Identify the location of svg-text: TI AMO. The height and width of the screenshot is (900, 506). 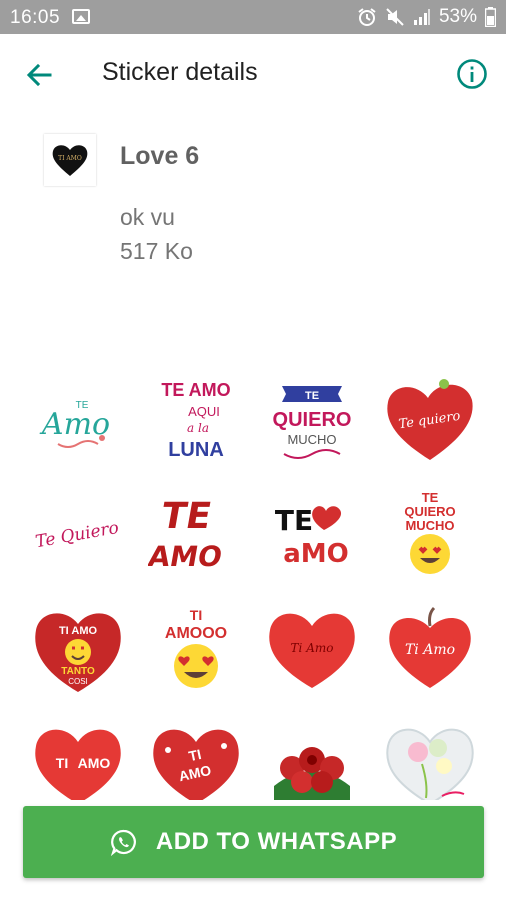
(78, 631).